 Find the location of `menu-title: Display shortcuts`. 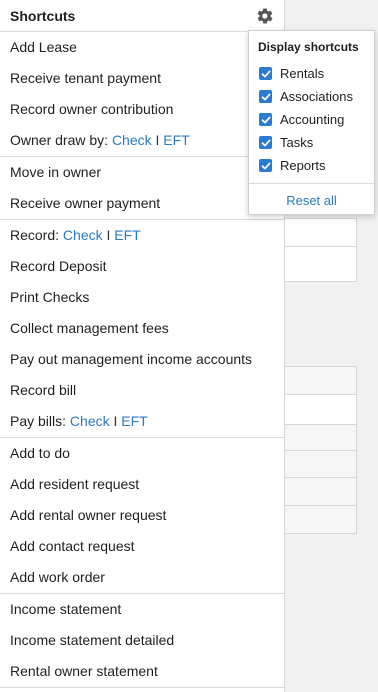

menu-title: Display shortcuts is located at coordinates (308, 47).